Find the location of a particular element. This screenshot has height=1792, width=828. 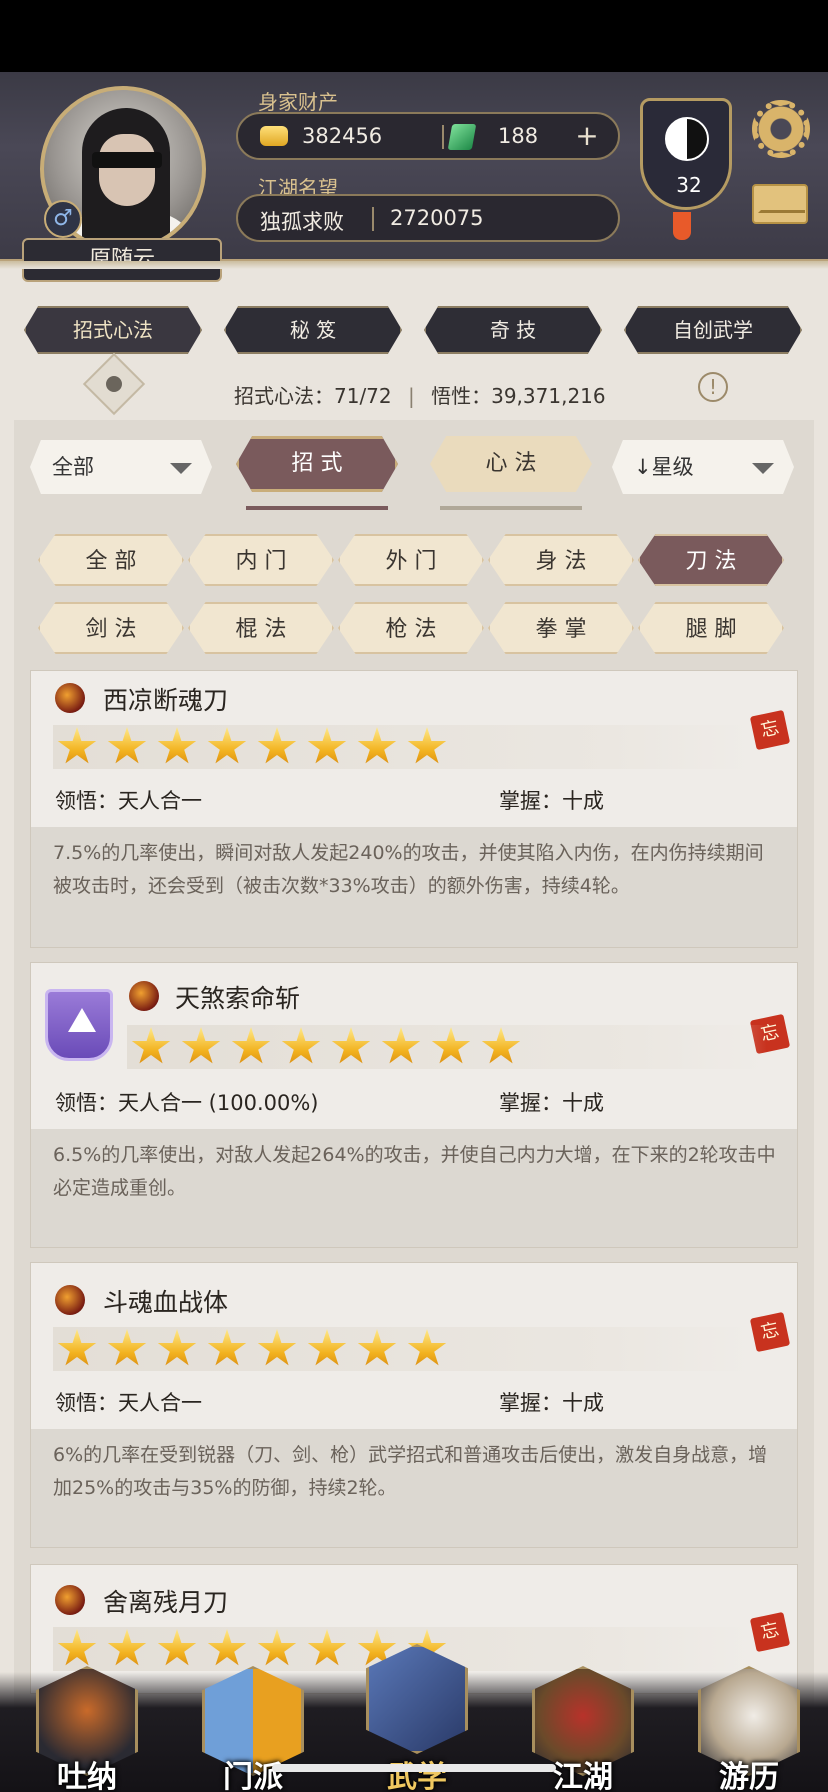

reputation-value: 2720075 is located at coordinates (437, 218).